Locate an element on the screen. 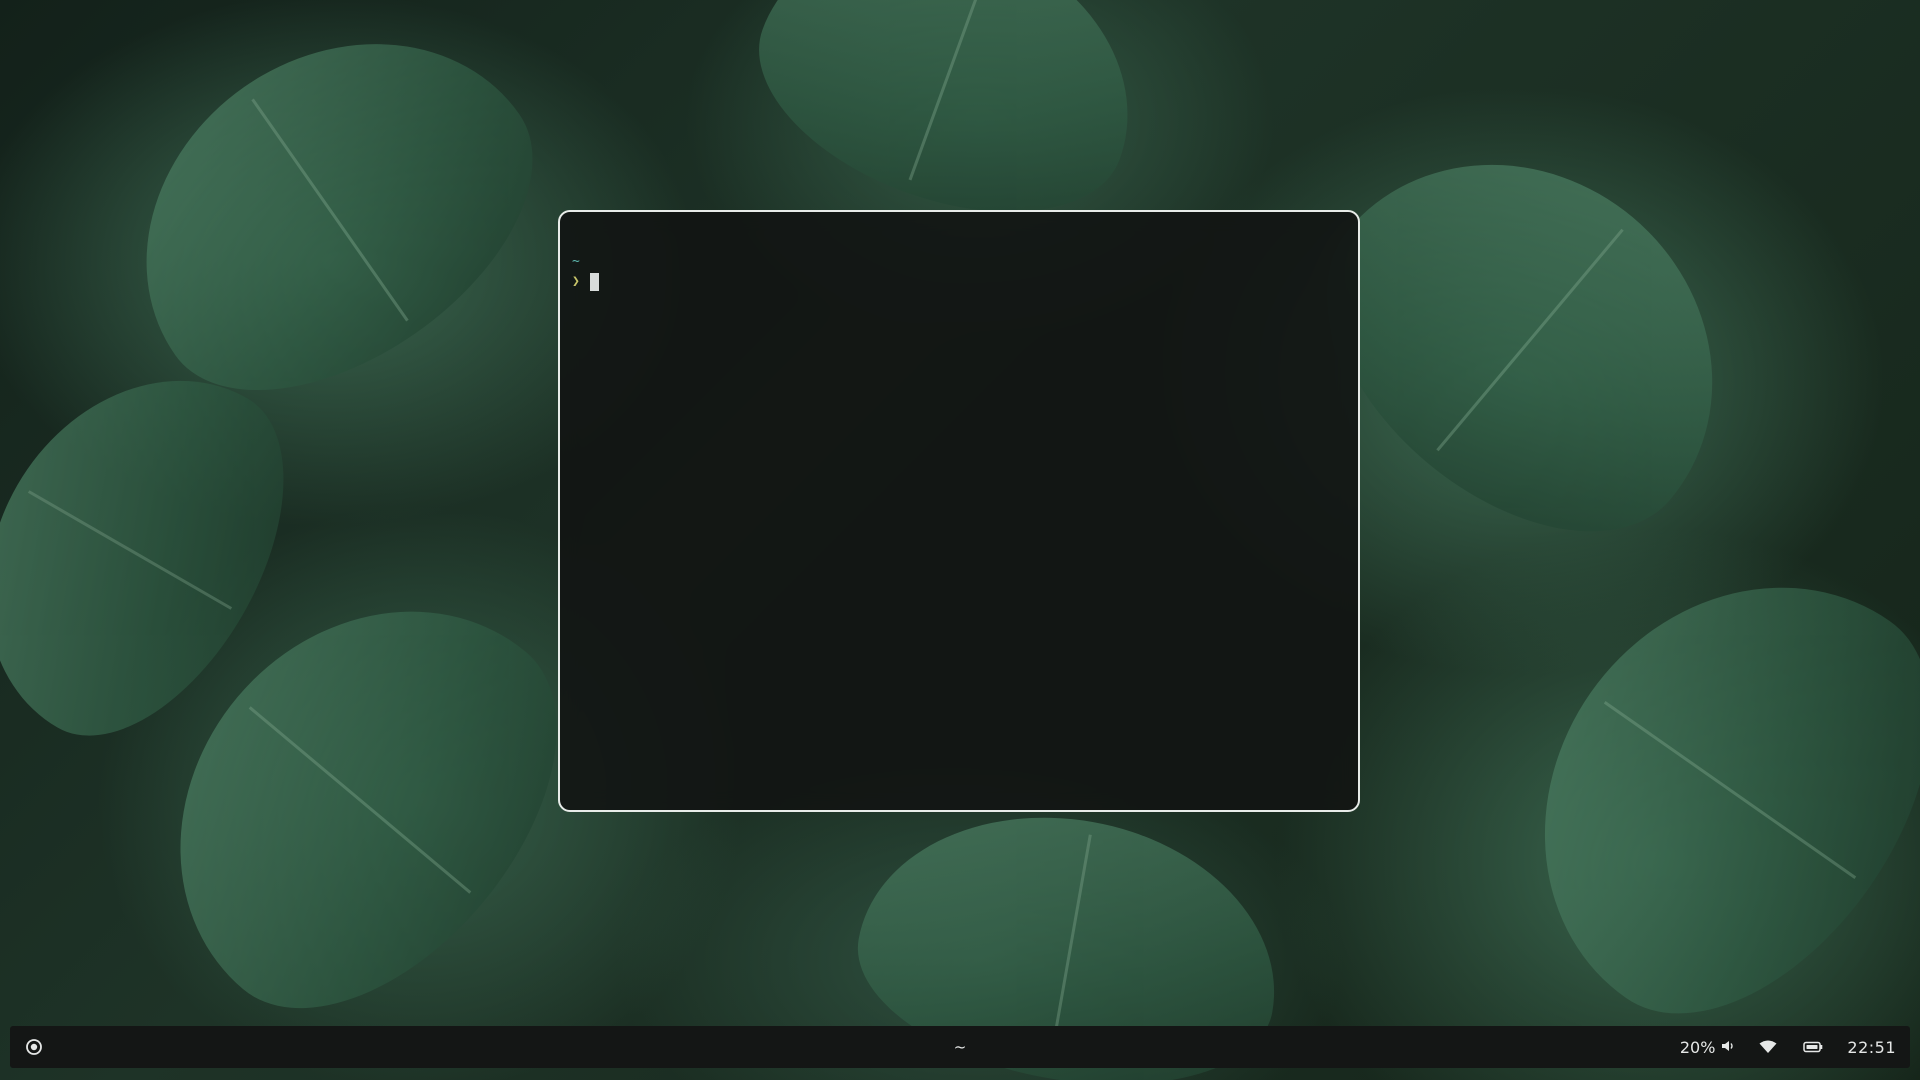 This screenshot has height=1080, width=1920. volume-control: 20% is located at coordinates (1720, 1047).